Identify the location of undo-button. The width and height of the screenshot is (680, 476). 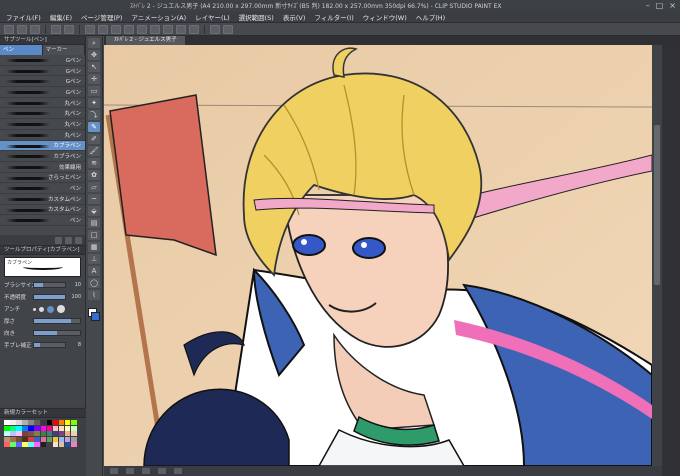
(56, 29).